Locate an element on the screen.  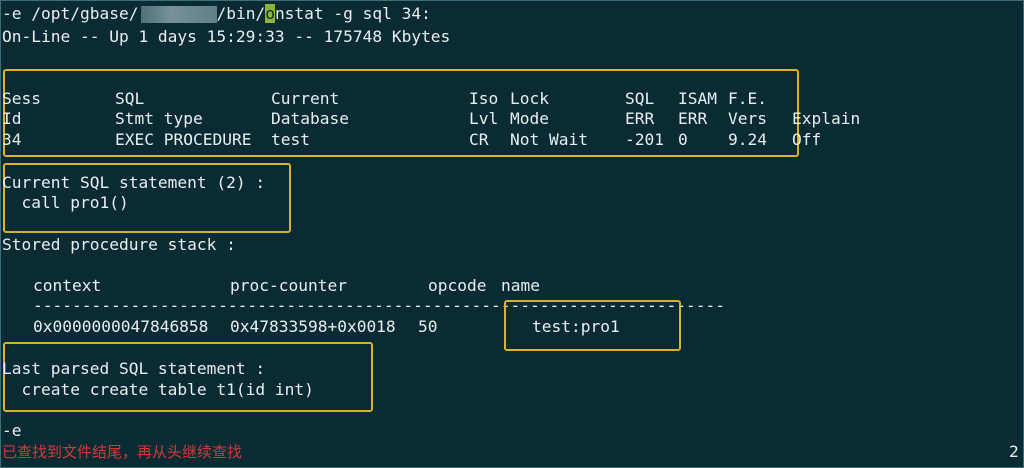
cell-sql-err: -201 is located at coordinates (644, 139).